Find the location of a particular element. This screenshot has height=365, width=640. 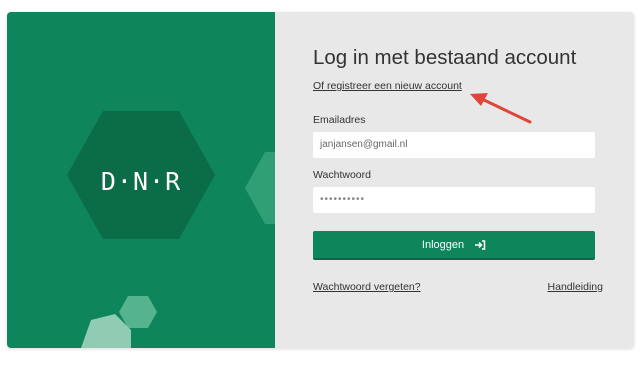

login-button: Inloggen is located at coordinates (454, 245).